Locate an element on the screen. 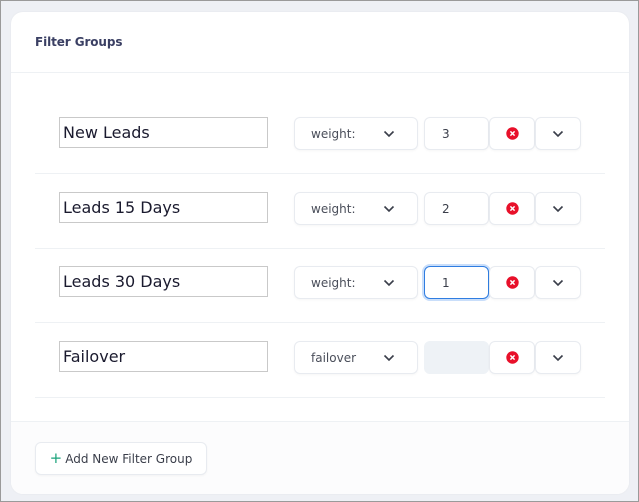 Image resolution: width=639 pixels, height=502 pixels. card-title: Filter Groups is located at coordinates (79, 42).